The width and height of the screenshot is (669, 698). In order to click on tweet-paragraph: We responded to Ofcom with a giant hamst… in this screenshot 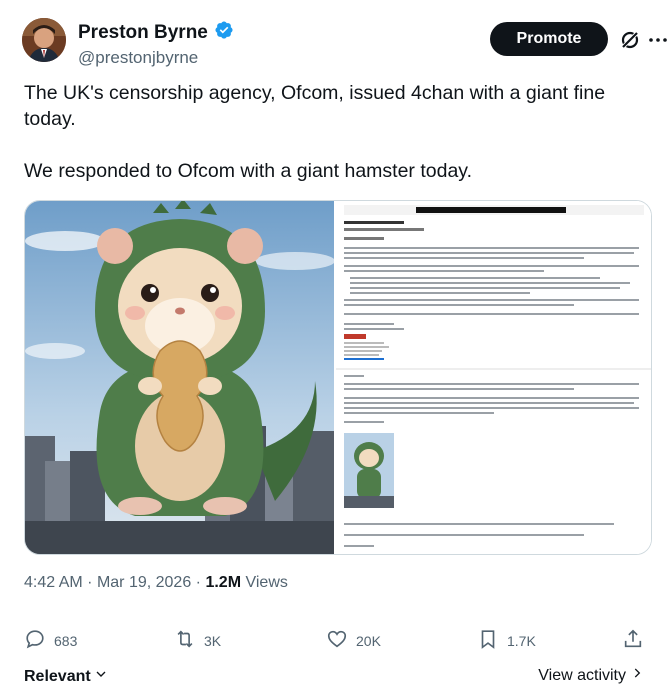, I will do `click(248, 171)`.